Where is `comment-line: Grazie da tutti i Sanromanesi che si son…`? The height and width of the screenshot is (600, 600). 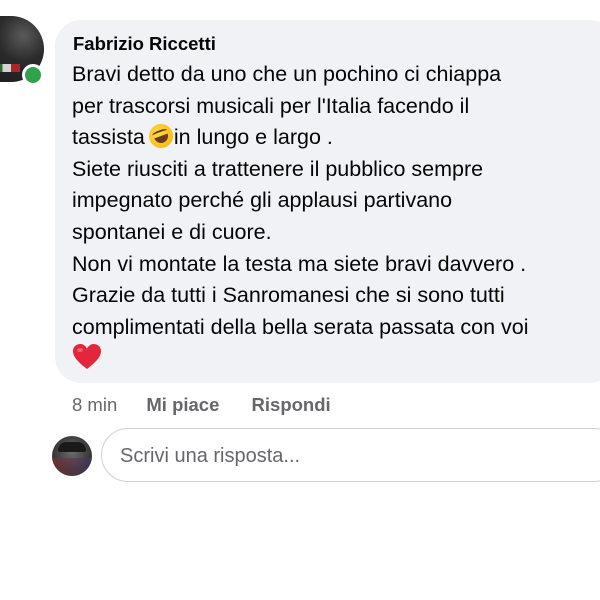
comment-line: Grazie da tutti i Sanromanesi che si son… is located at coordinates (288, 295).